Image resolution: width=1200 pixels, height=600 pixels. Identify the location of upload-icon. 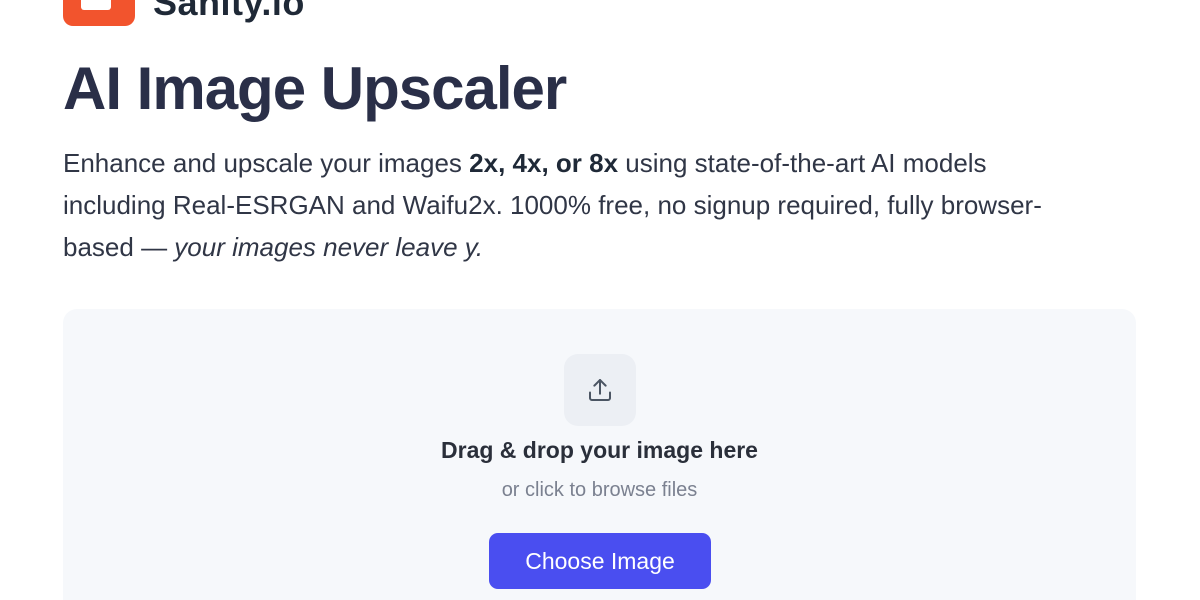
(600, 390).